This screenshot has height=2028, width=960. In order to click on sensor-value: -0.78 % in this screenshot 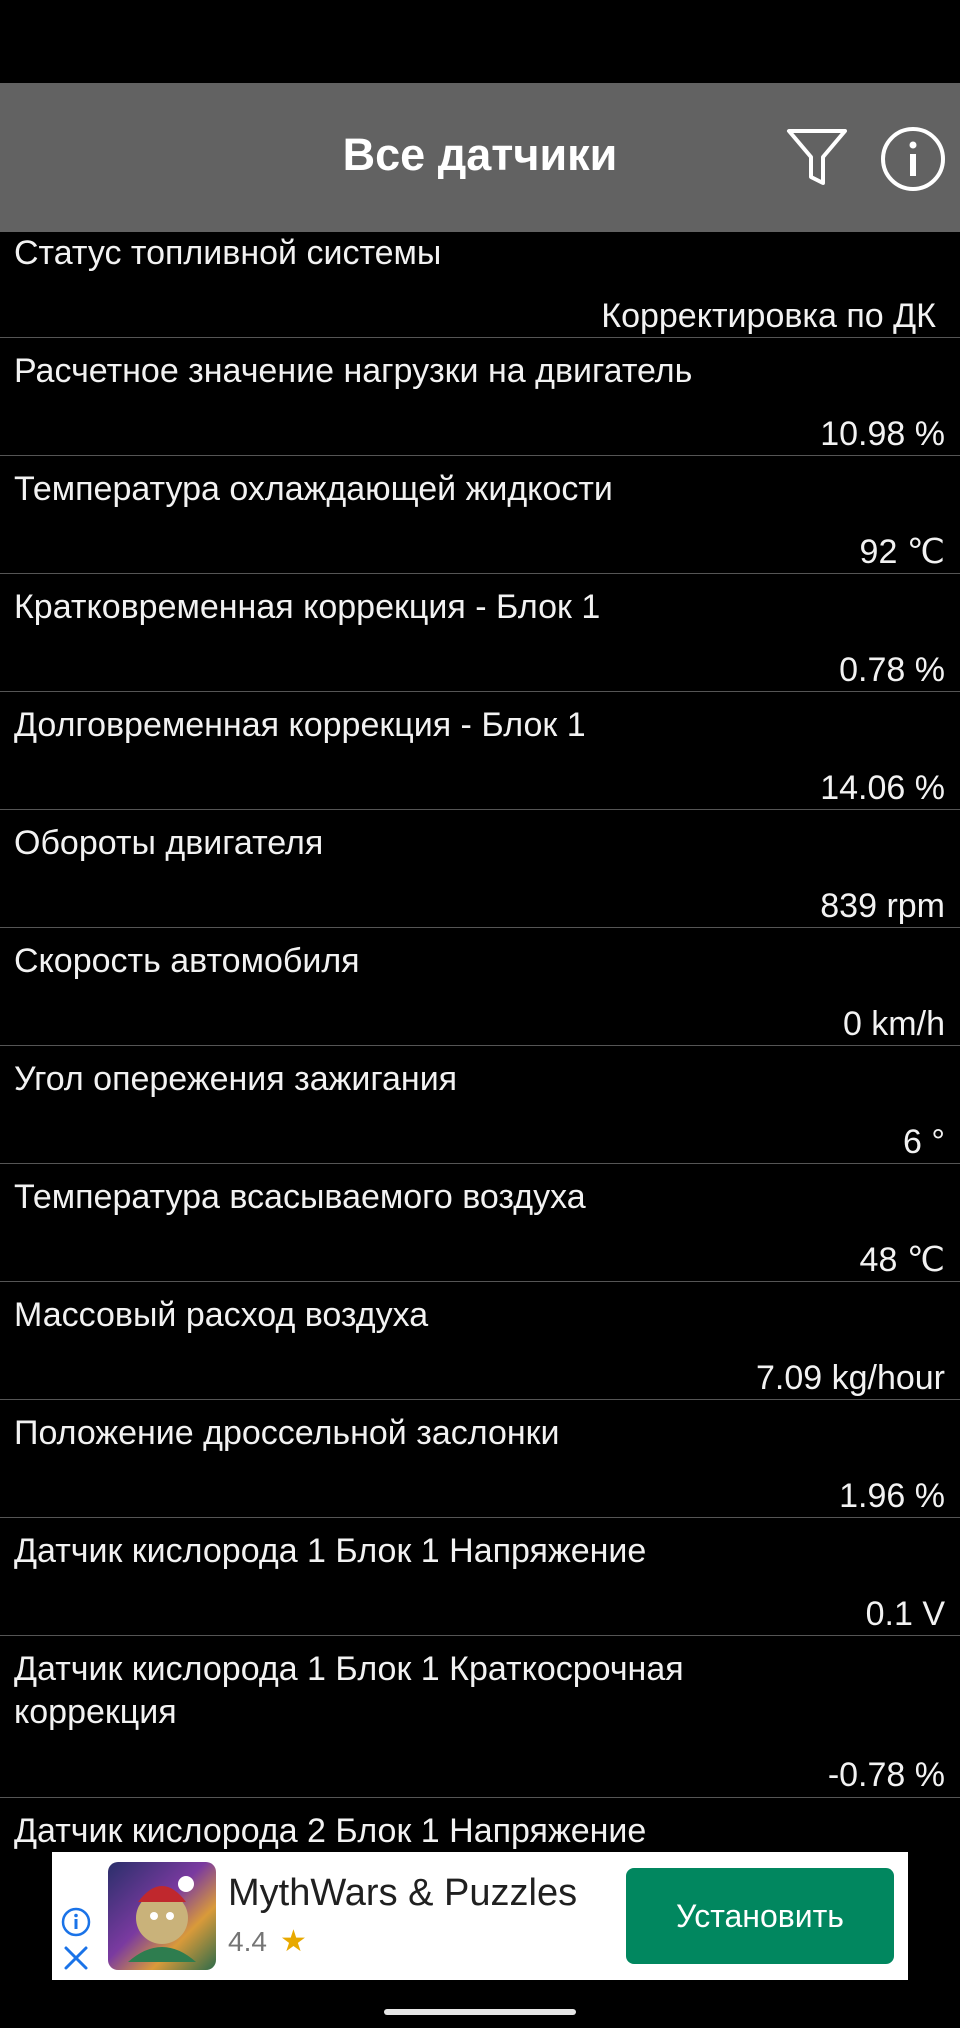, I will do `click(886, 1775)`.